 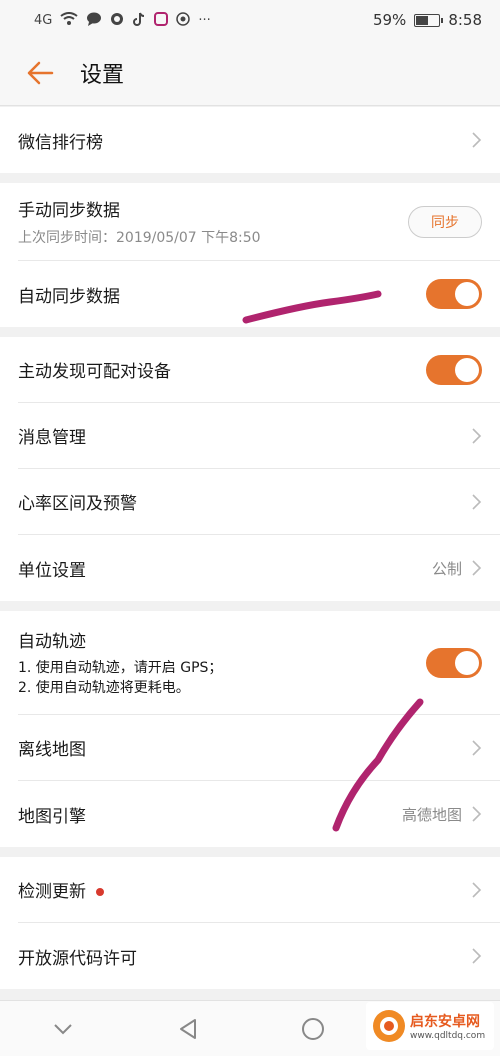 I want to click on setting-auto-sync: 自动同步数据, so click(x=259, y=294).